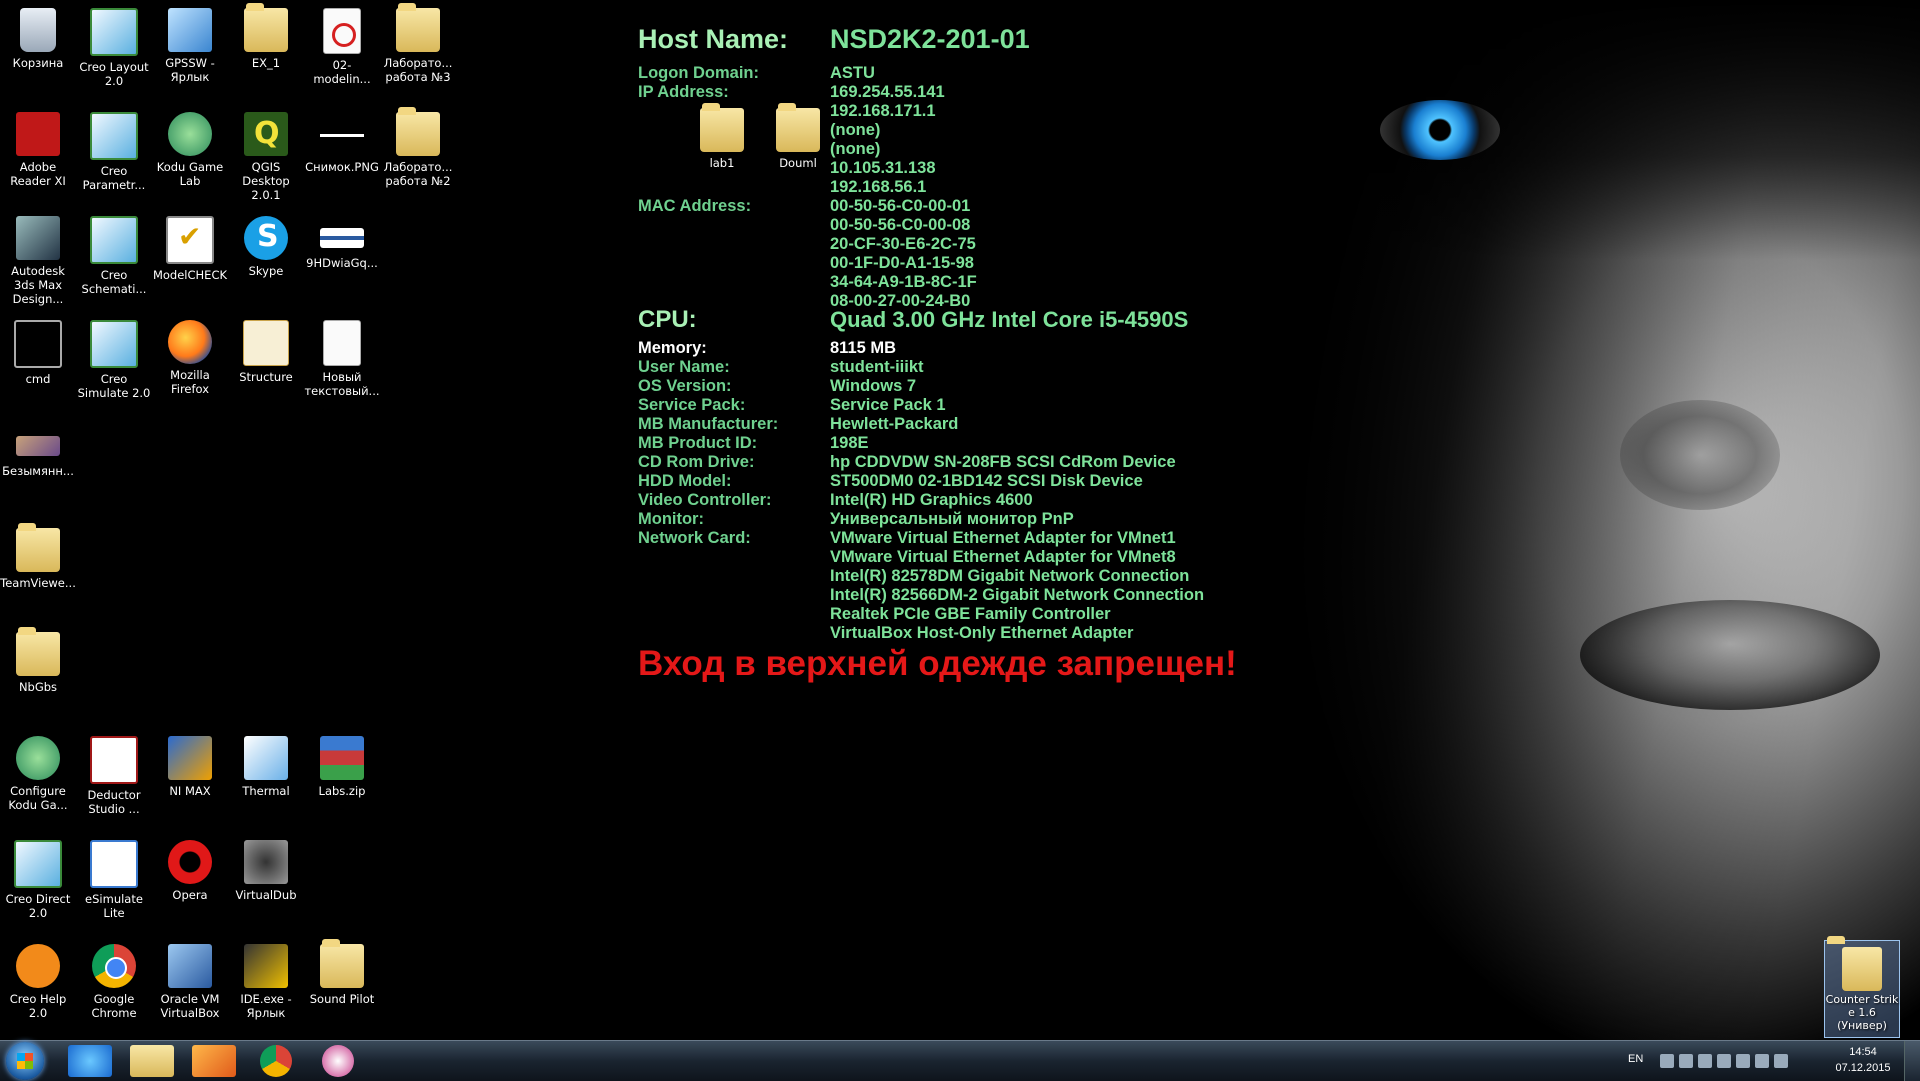 The image size is (1920, 1081). I want to click on text-file-icon, so click(342, 343).